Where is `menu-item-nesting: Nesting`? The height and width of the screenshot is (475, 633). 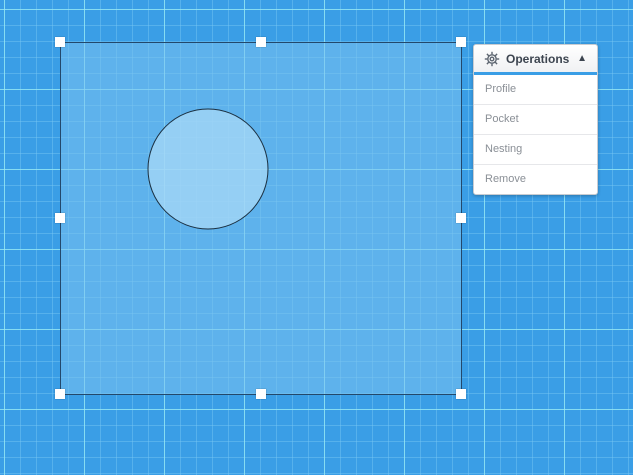
menu-item-nesting: Nesting is located at coordinates (535, 149).